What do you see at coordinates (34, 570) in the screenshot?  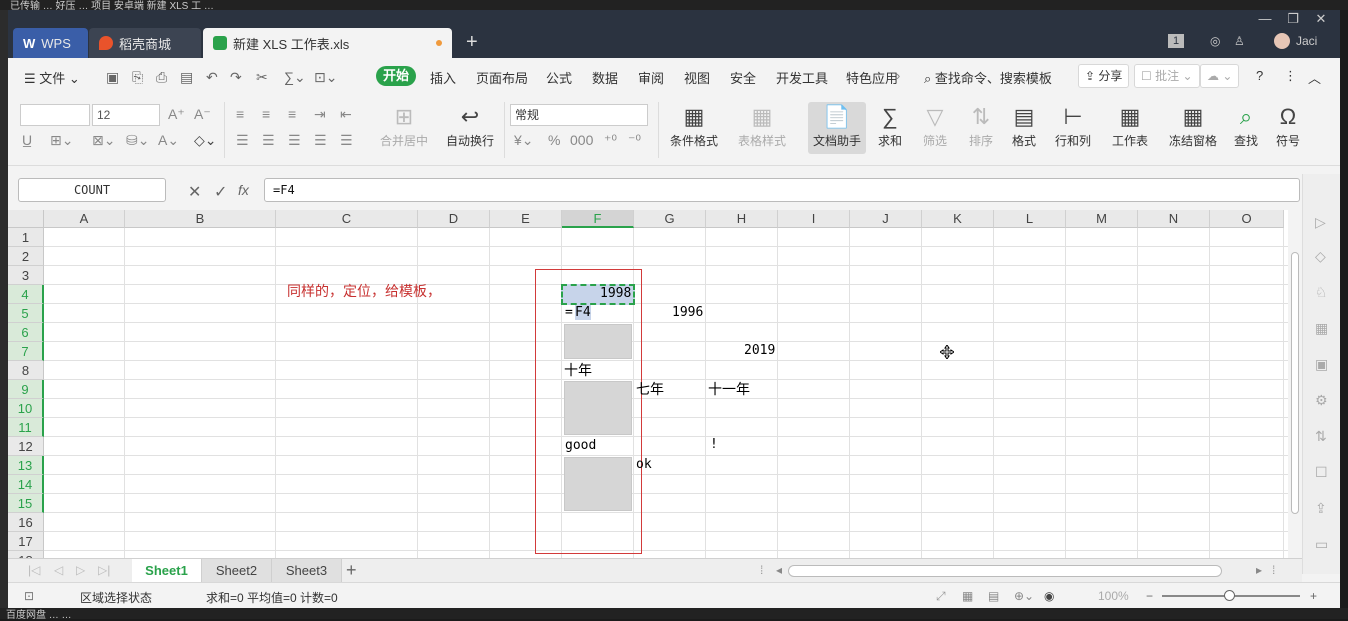 I see `sheet-first-icon: |◁` at bounding box center [34, 570].